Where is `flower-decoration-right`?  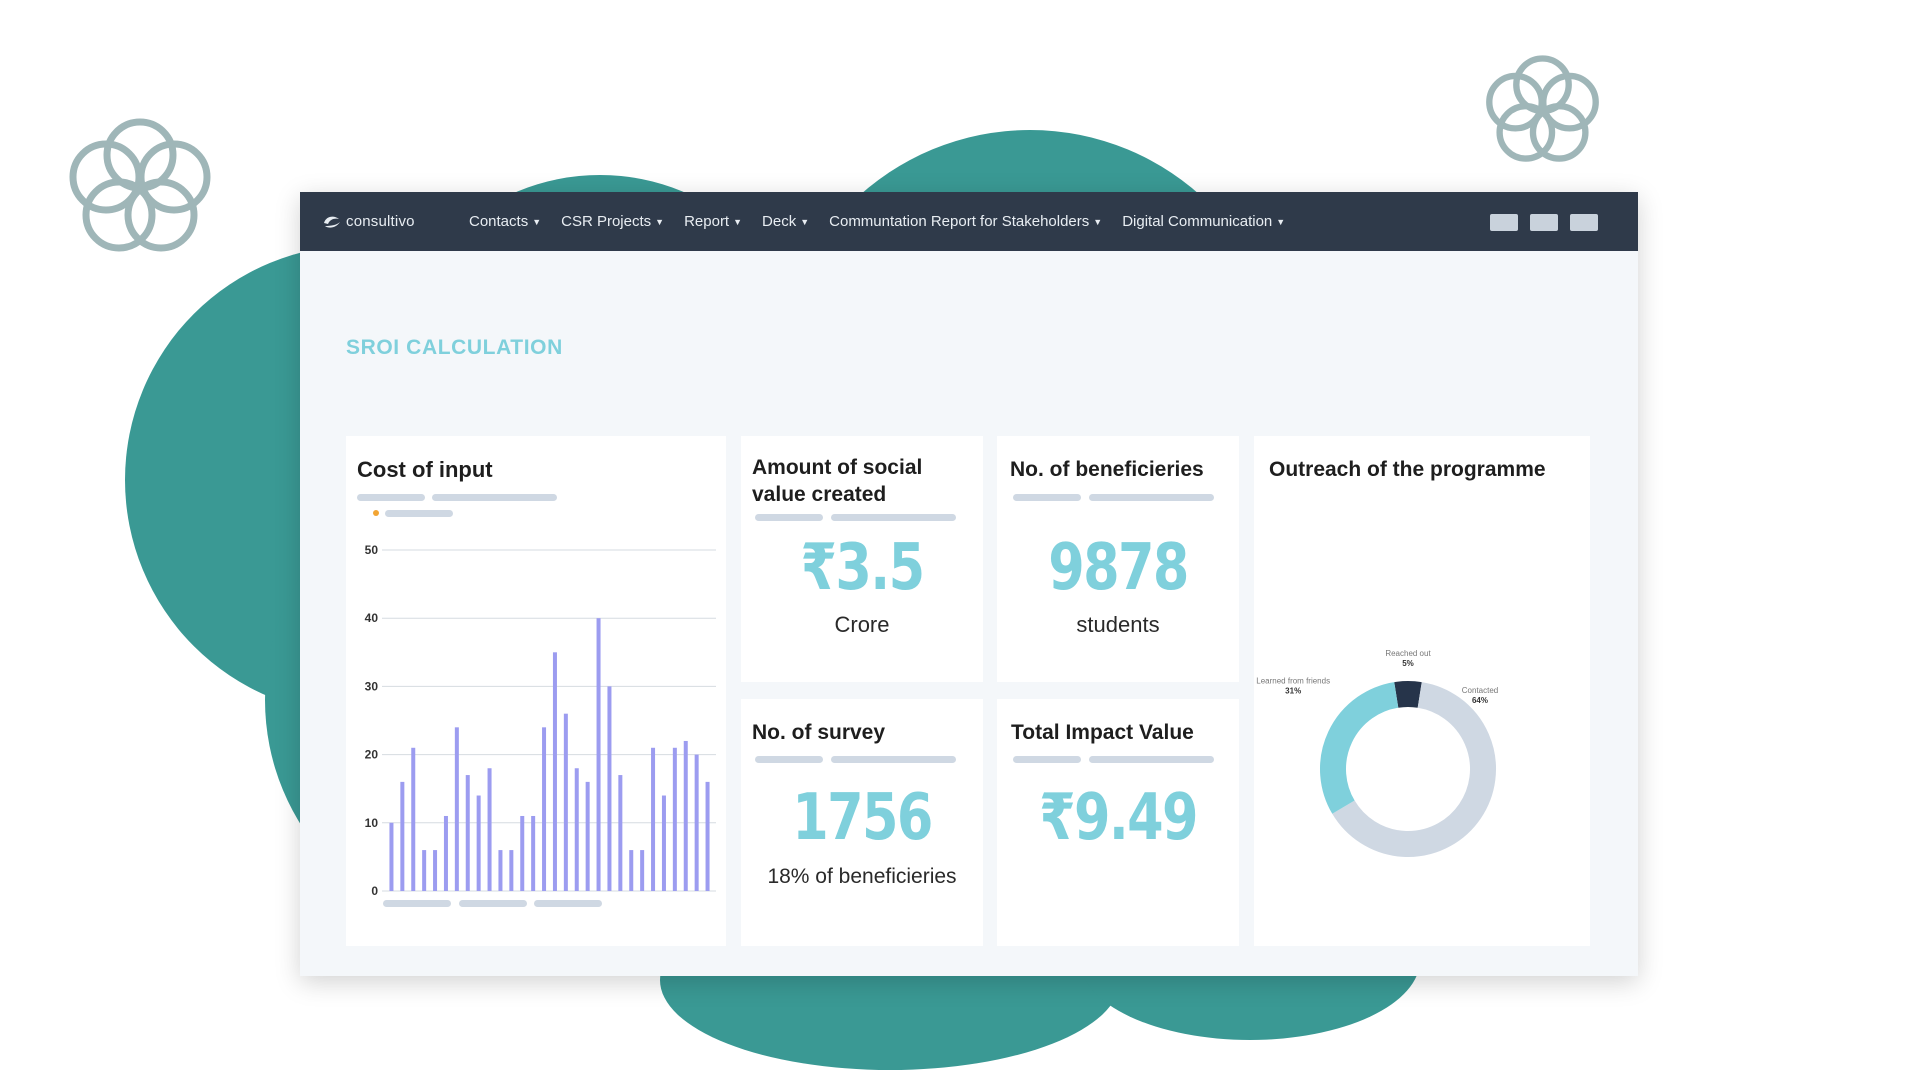
flower-decoration-right is located at coordinates (1542, 108).